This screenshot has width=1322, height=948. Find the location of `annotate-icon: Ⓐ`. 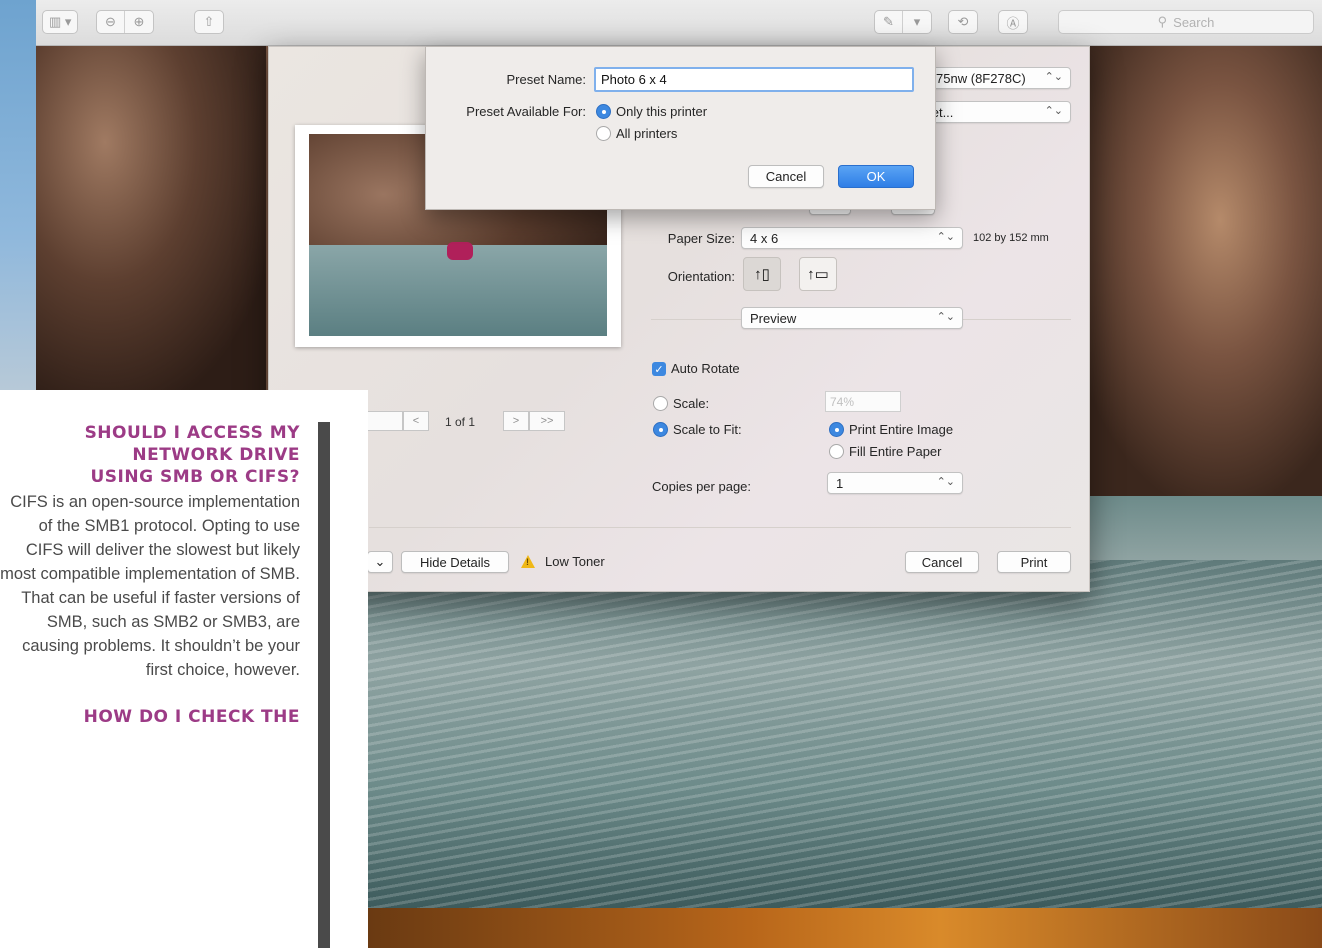

annotate-icon: Ⓐ is located at coordinates (1013, 22).